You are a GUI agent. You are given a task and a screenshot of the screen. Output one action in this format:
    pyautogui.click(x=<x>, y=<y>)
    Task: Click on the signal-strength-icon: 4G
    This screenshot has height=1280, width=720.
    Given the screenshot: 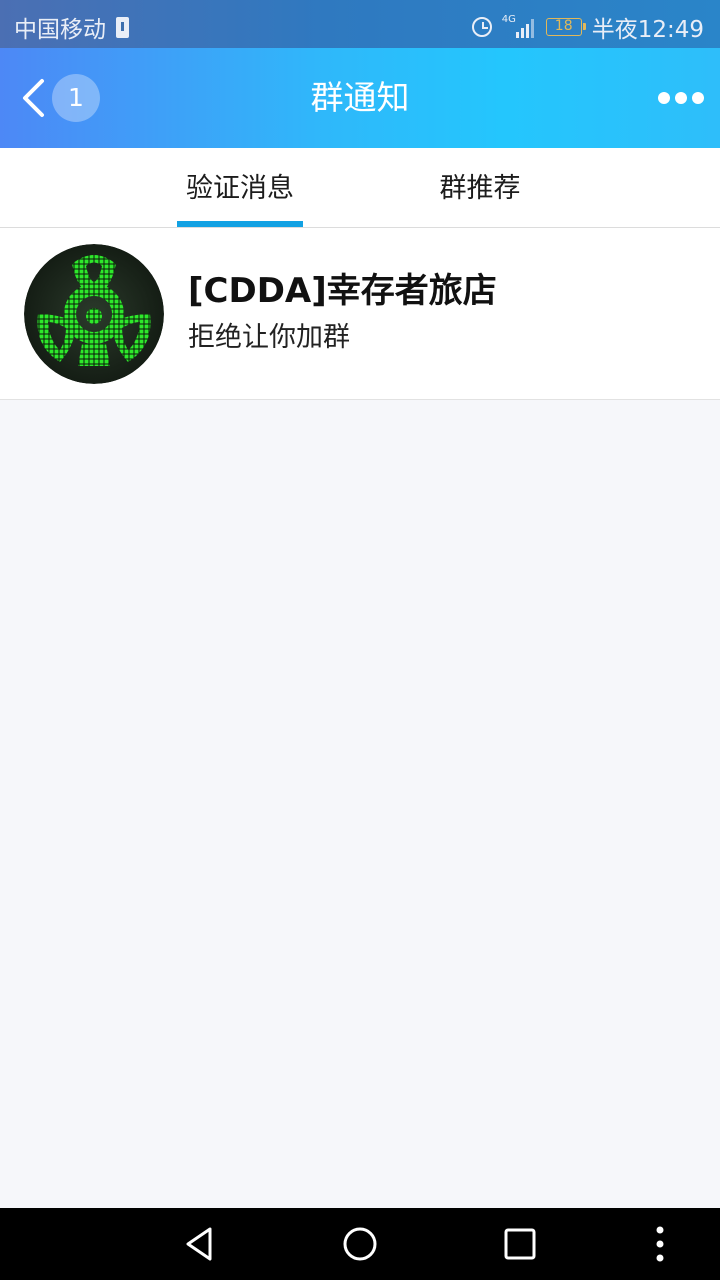 What is the action you would take?
    pyautogui.click(x=518, y=26)
    